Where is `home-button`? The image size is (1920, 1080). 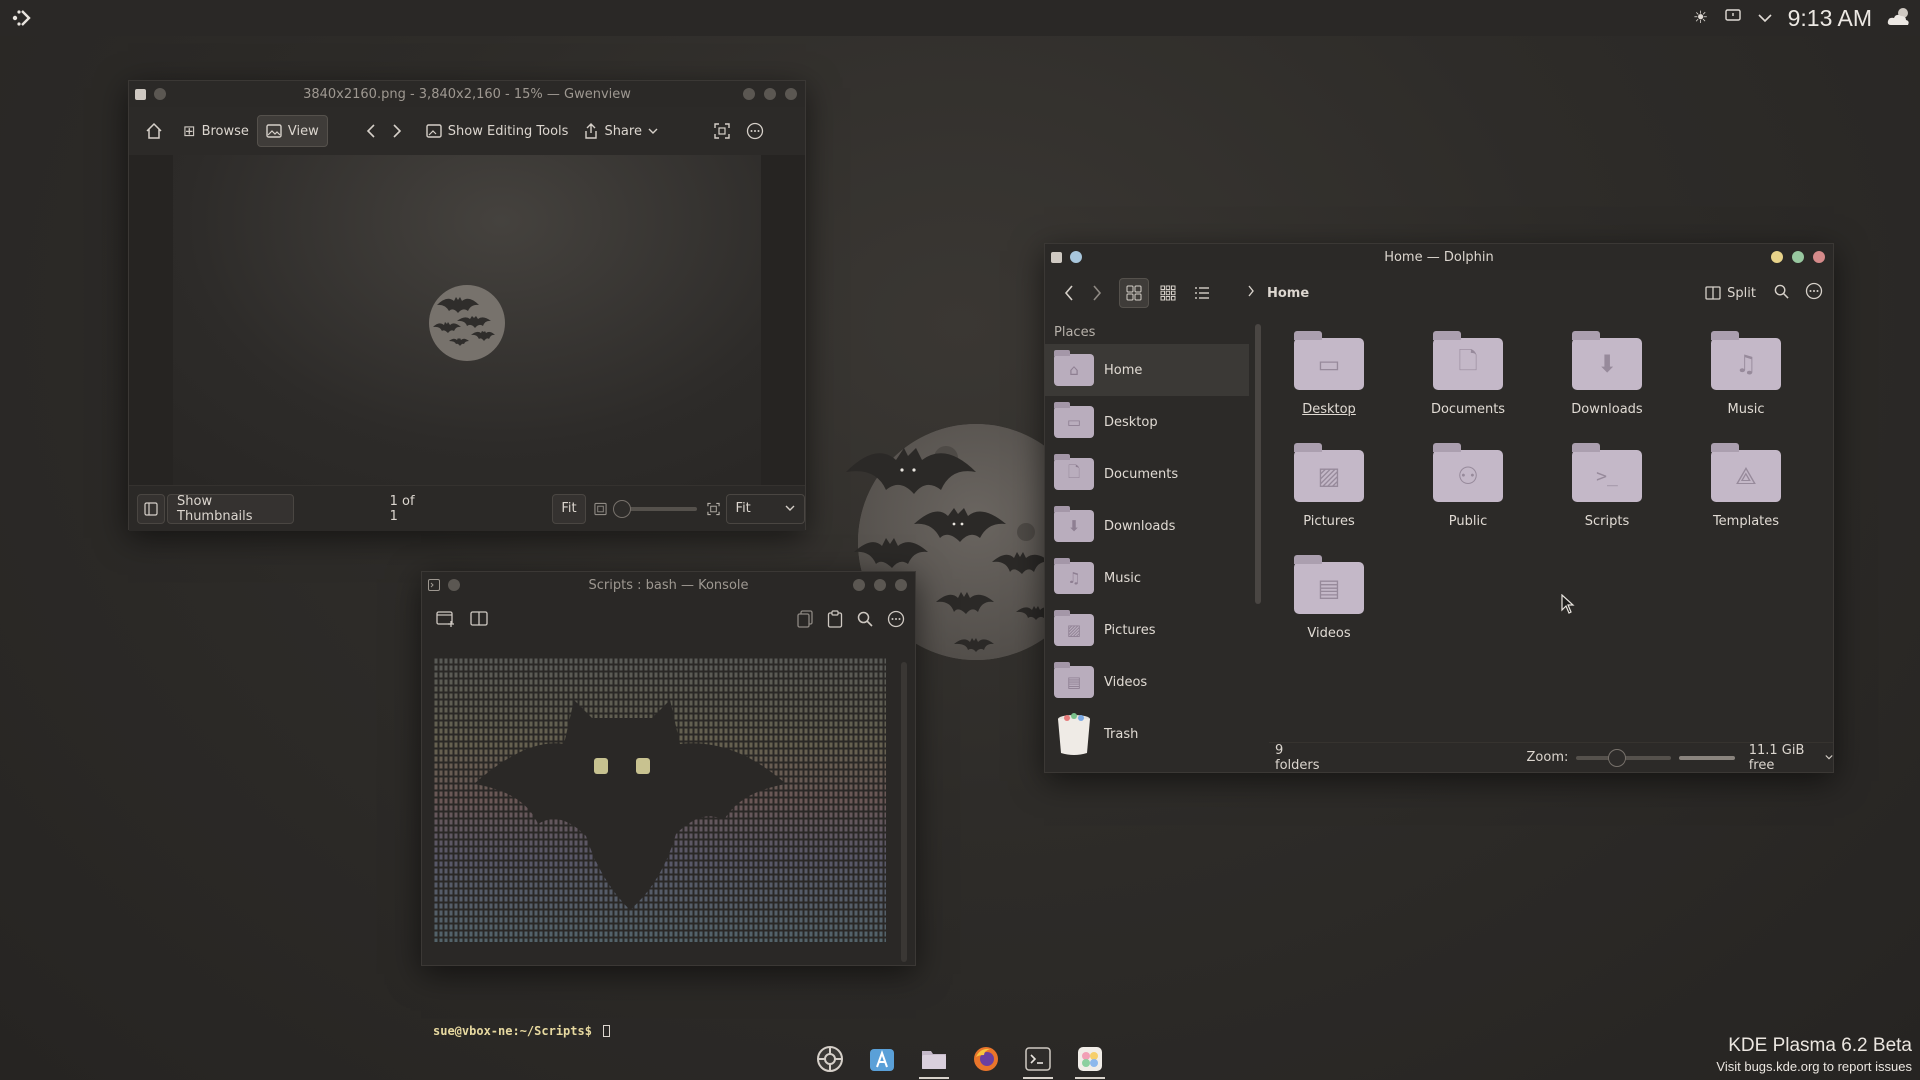
home-button is located at coordinates (154, 131).